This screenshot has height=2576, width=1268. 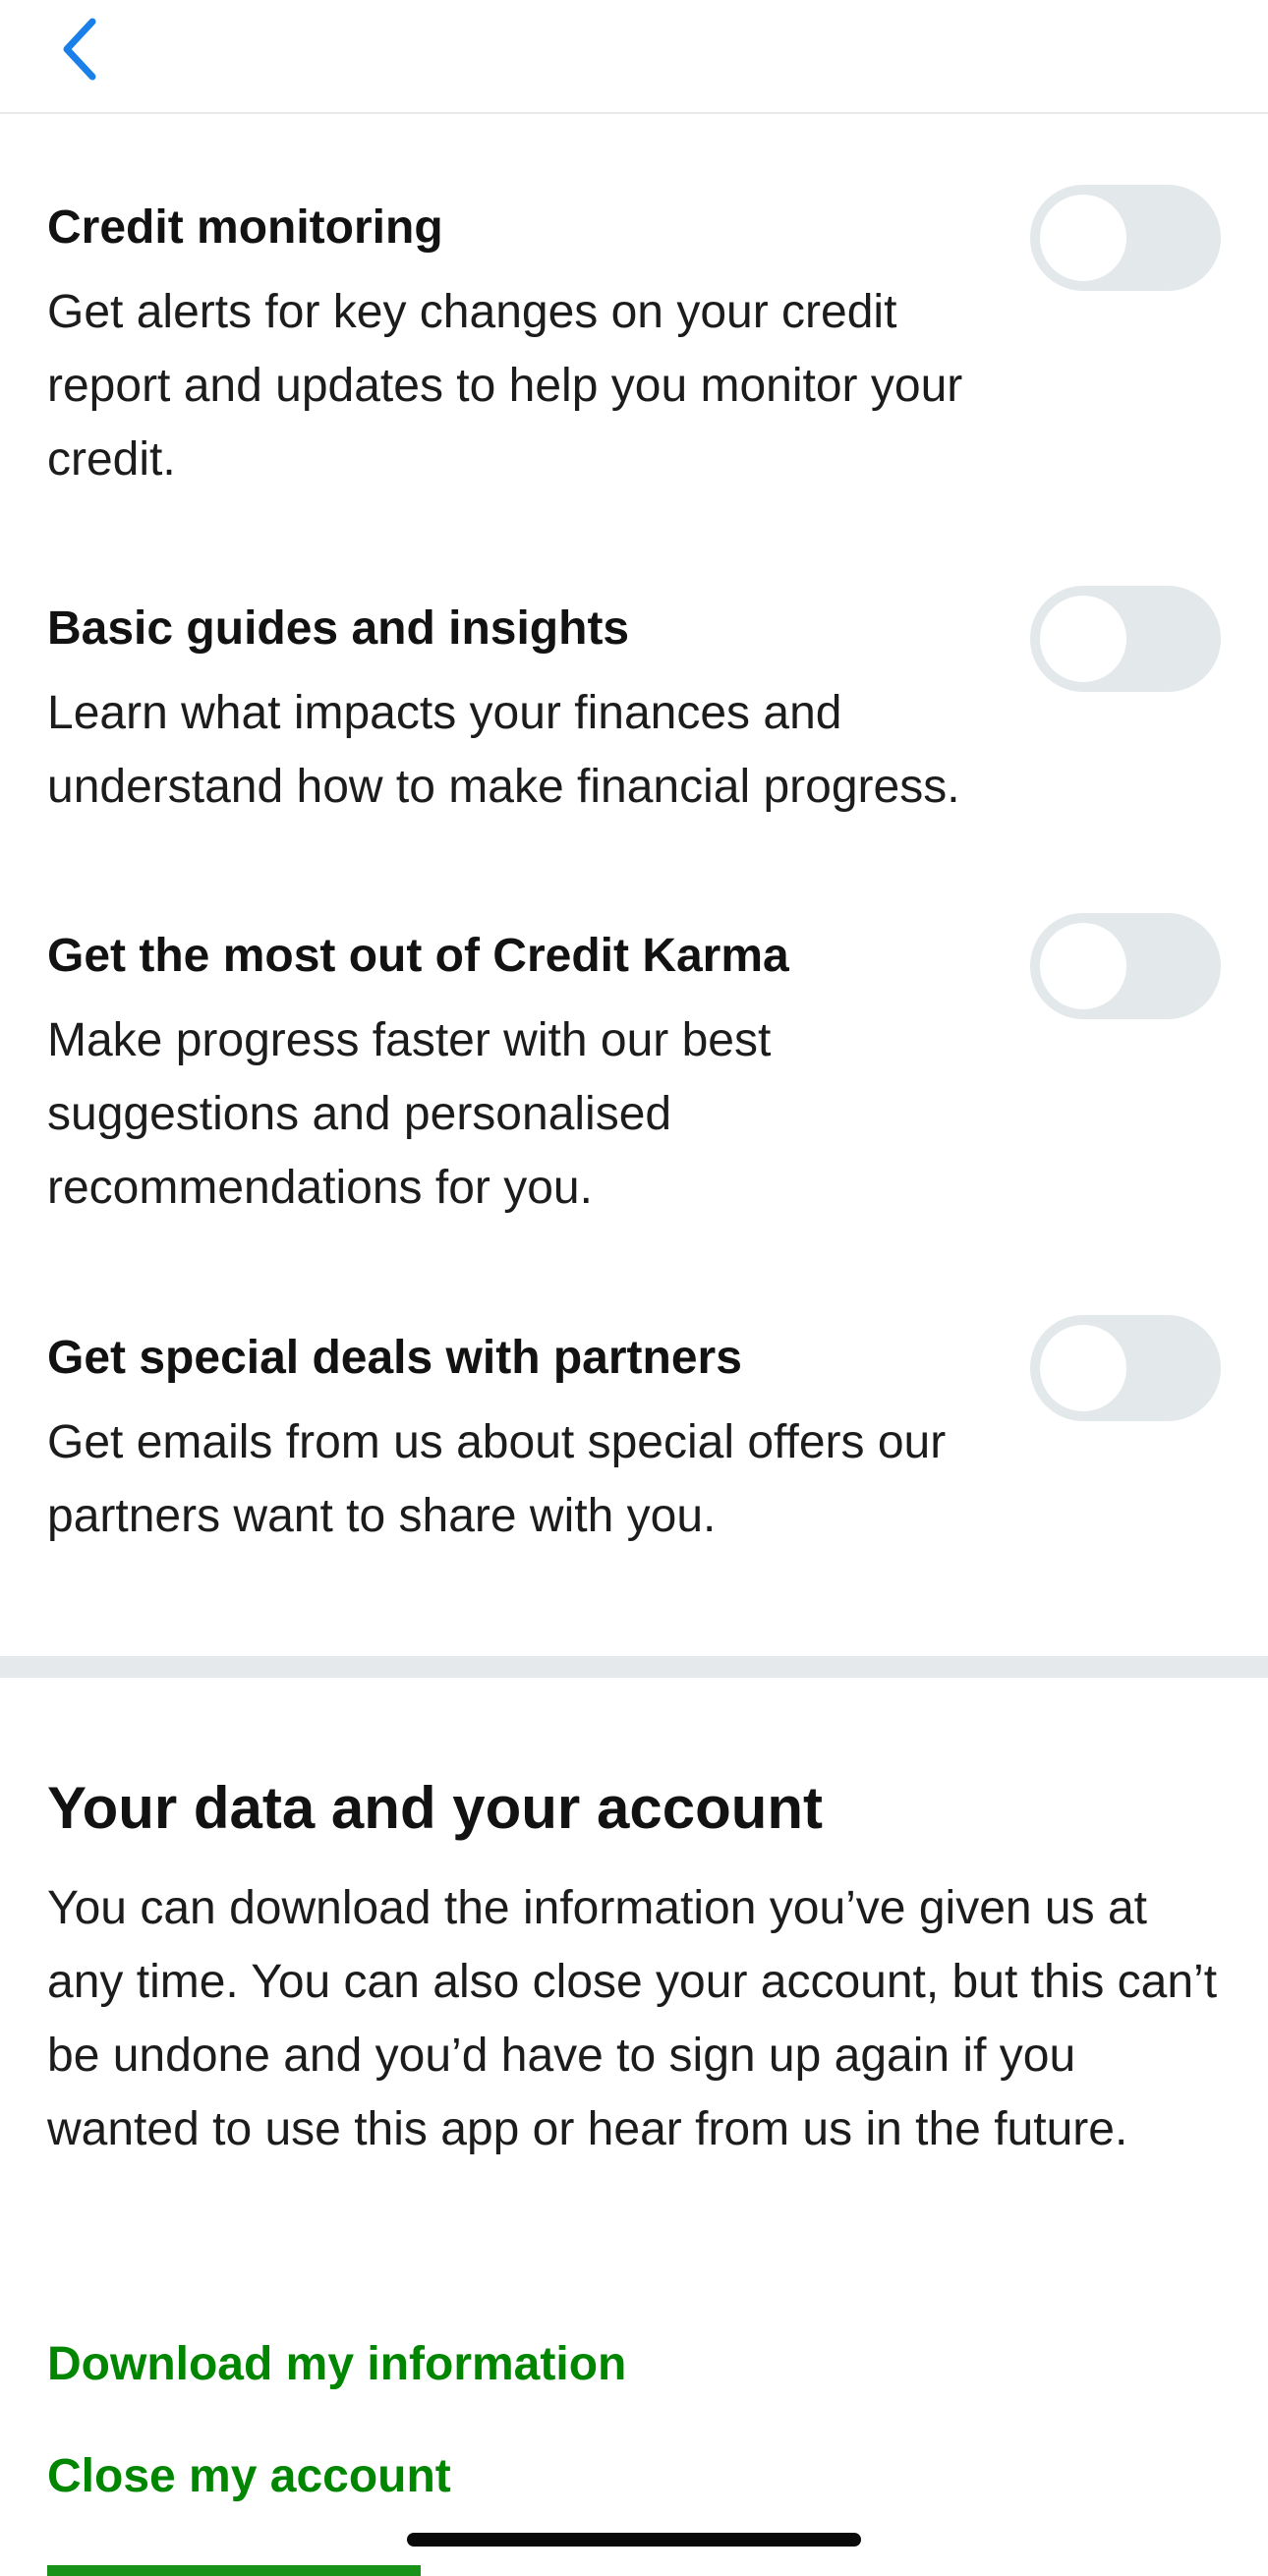 I want to click on download-information-link: Download my information, so click(x=336, y=2364).